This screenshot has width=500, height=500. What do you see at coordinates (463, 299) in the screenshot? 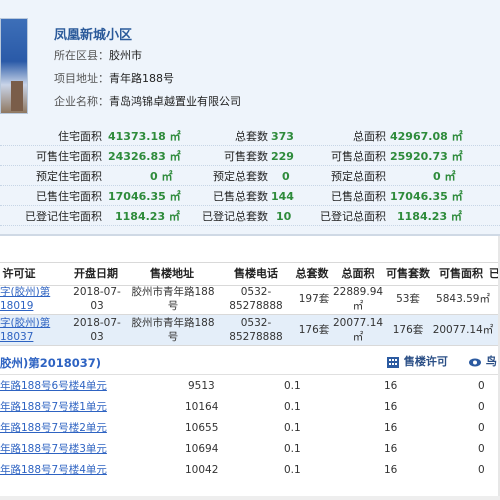
I see `sale-area: 5843.59㎡` at bounding box center [463, 299].